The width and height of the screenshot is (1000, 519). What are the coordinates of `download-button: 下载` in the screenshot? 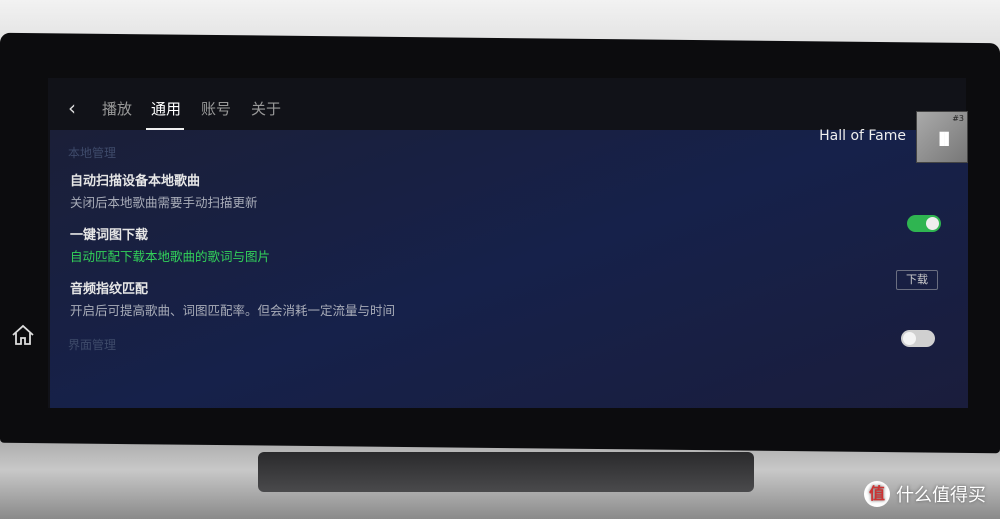 It's located at (917, 280).